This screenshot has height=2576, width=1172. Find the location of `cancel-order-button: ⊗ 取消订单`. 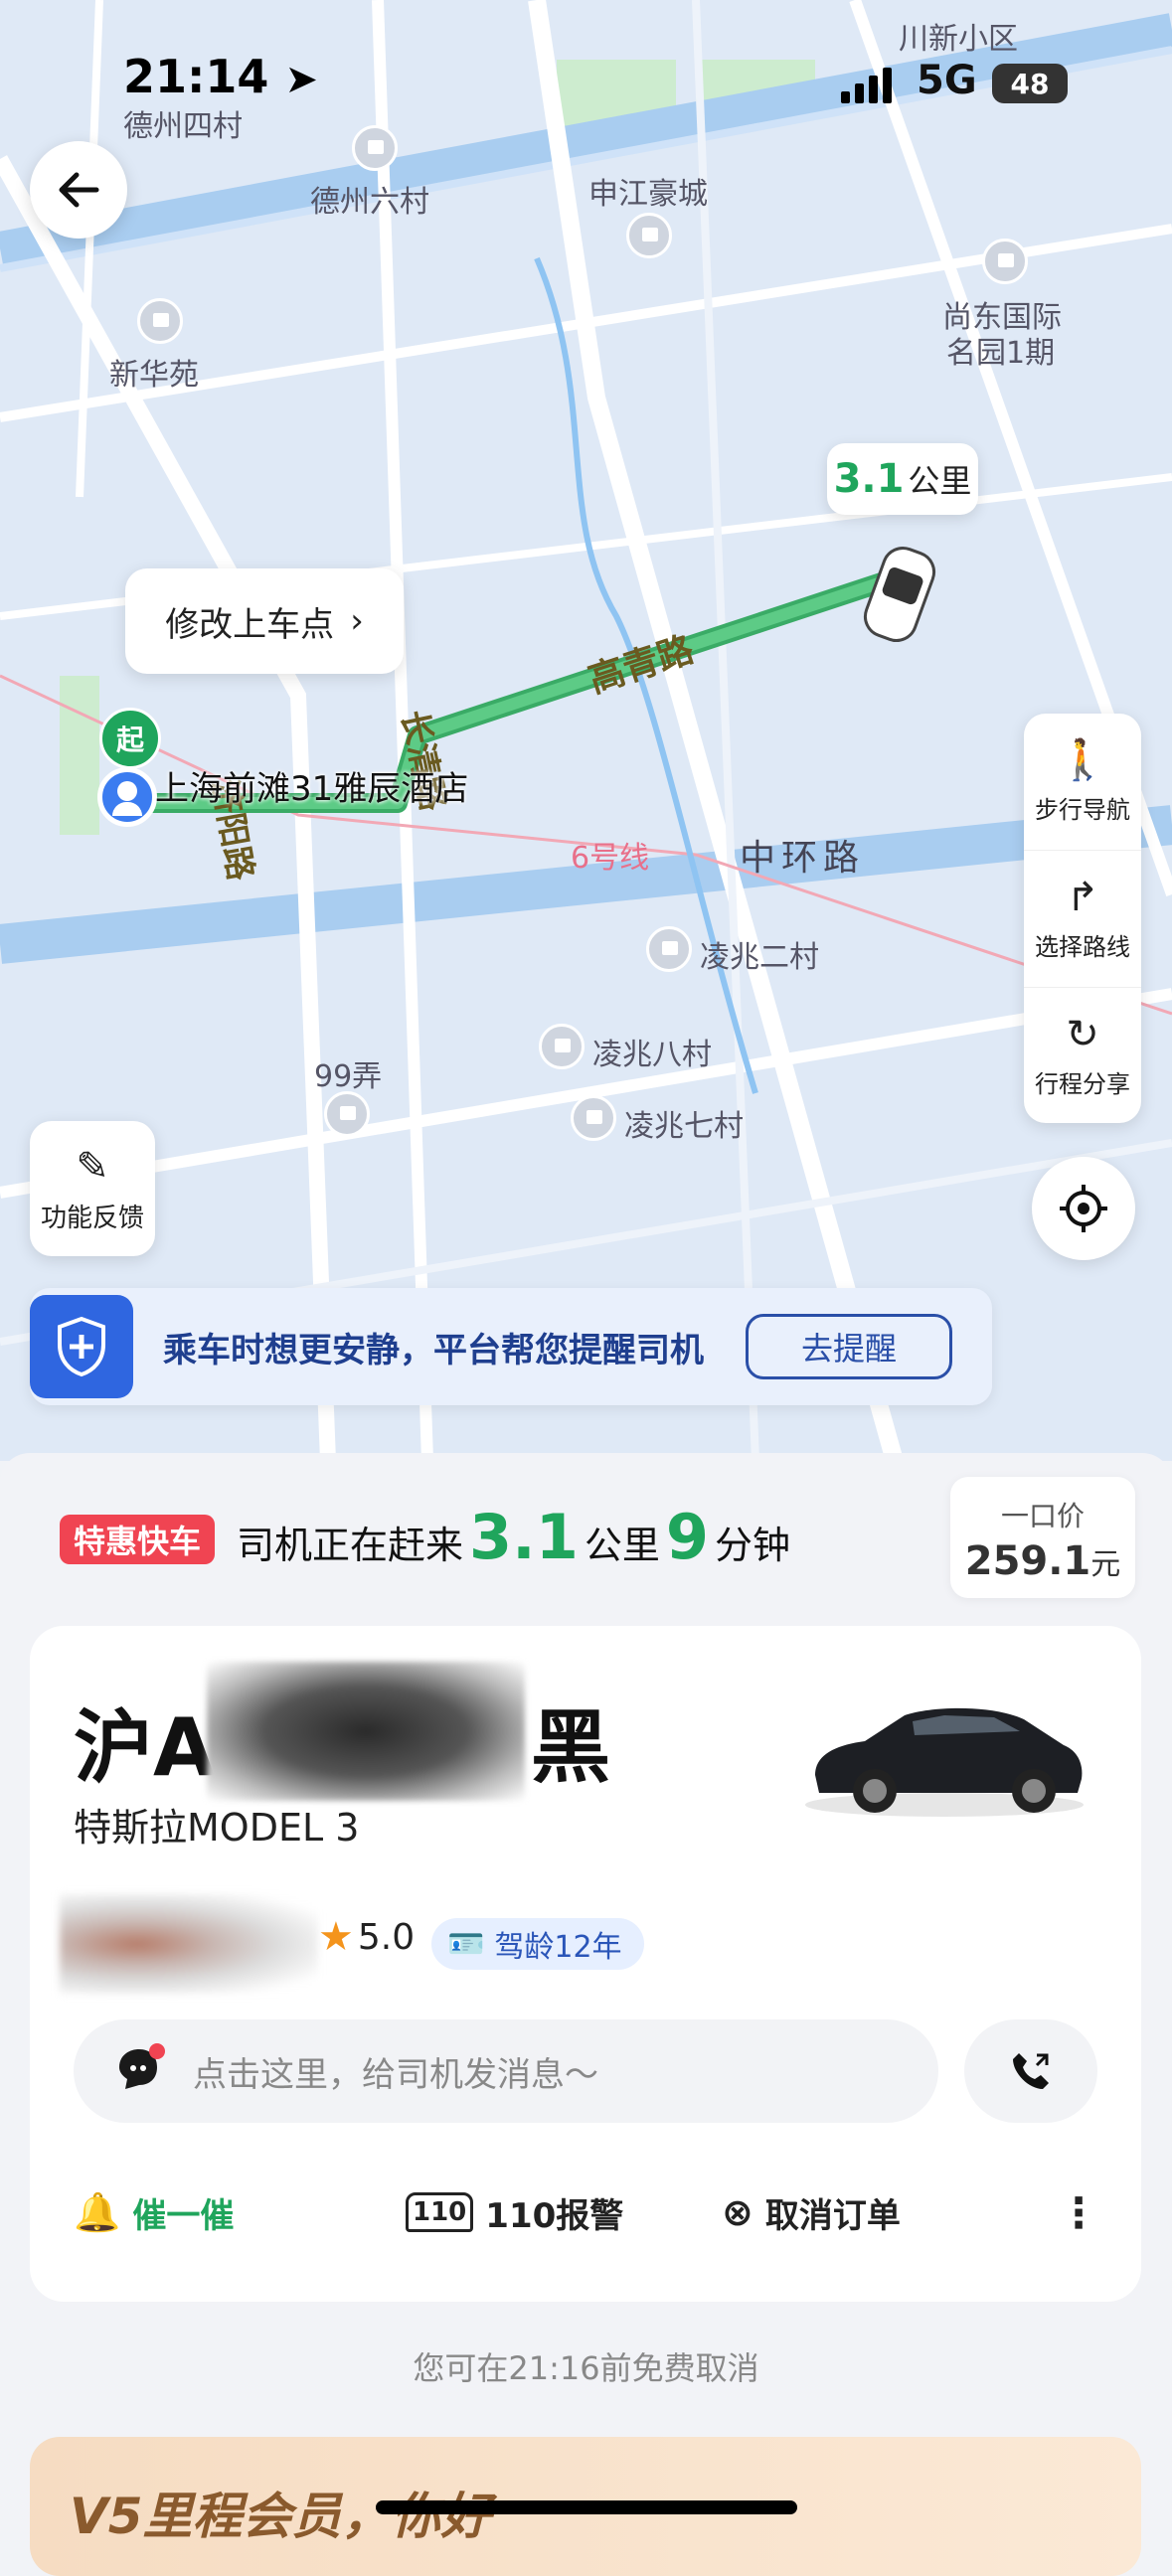

cancel-order-button: ⊗ 取消订单 is located at coordinates (812, 2212).